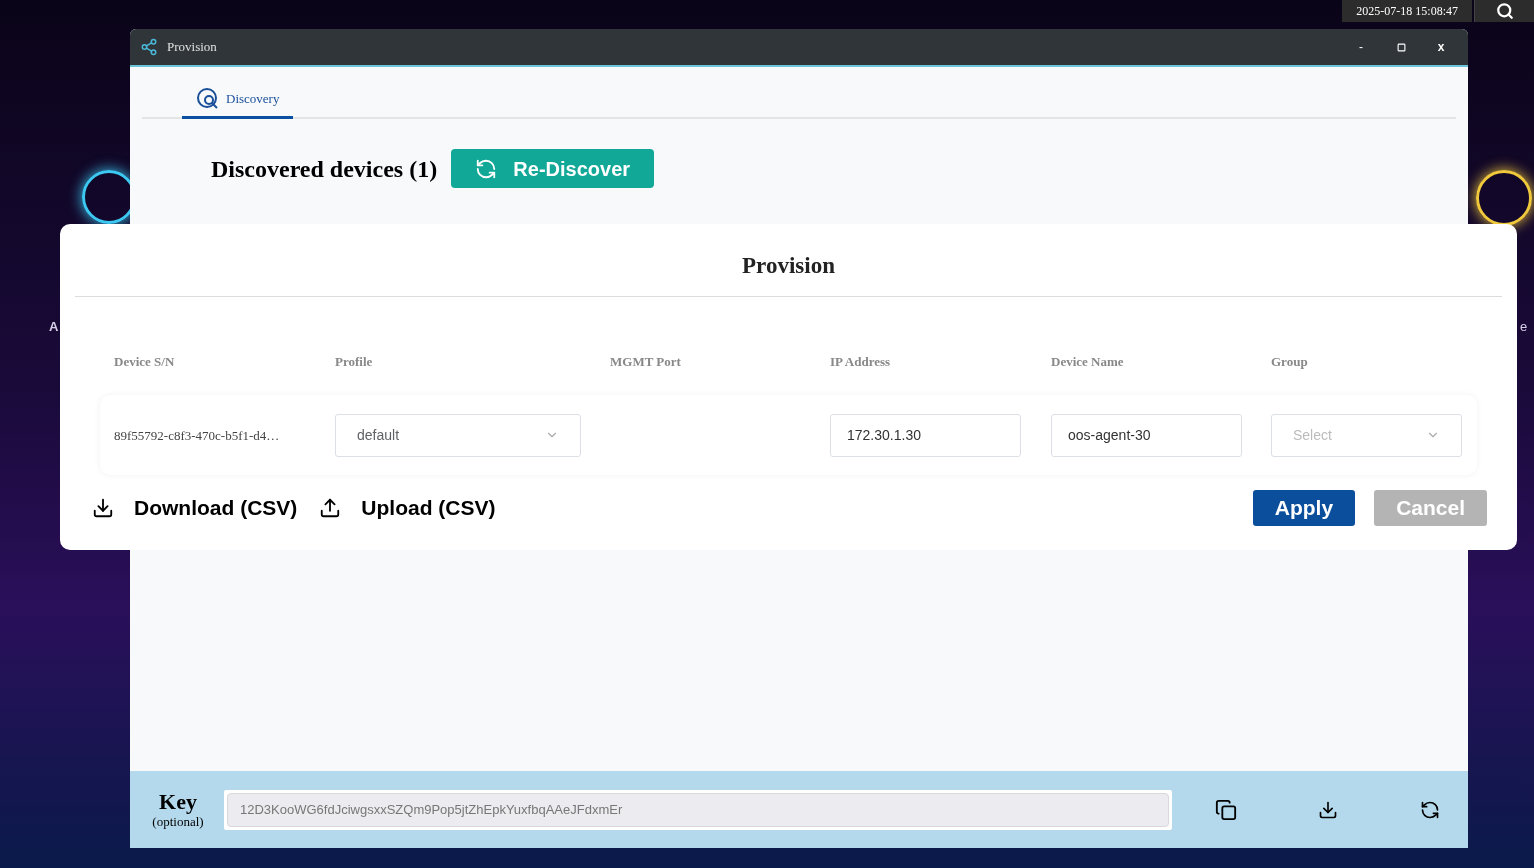  What do you see at coordinates (208, 98) in the screenshot?
I see `globe-search-icon` at bounding box center [208, 98].